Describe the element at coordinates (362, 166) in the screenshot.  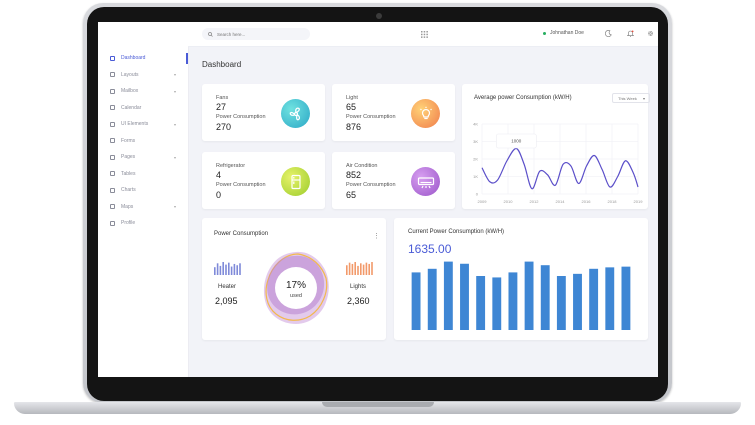
I see `kpi-name: Air Condition` at that location.